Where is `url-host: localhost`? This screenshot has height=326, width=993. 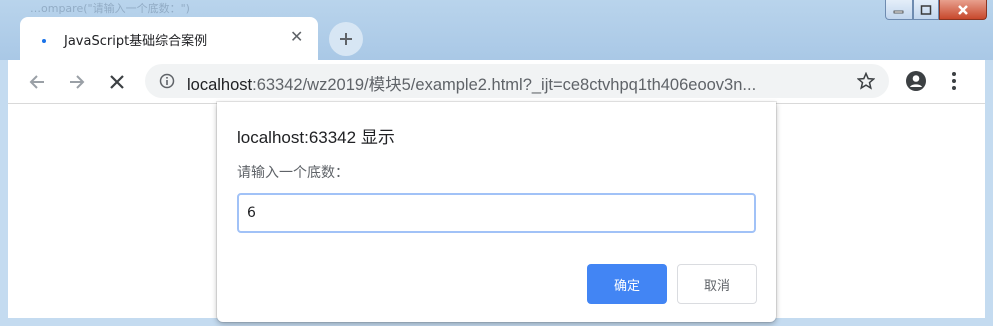 url-host: localhost is located at coordinates (220, 85).